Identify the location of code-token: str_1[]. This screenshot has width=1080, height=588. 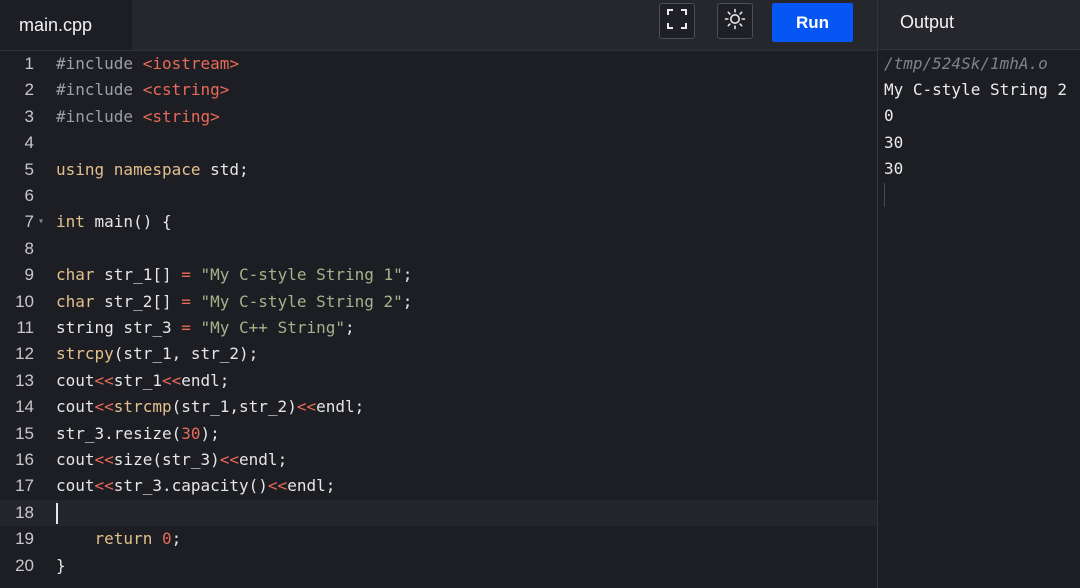
(143, 275).